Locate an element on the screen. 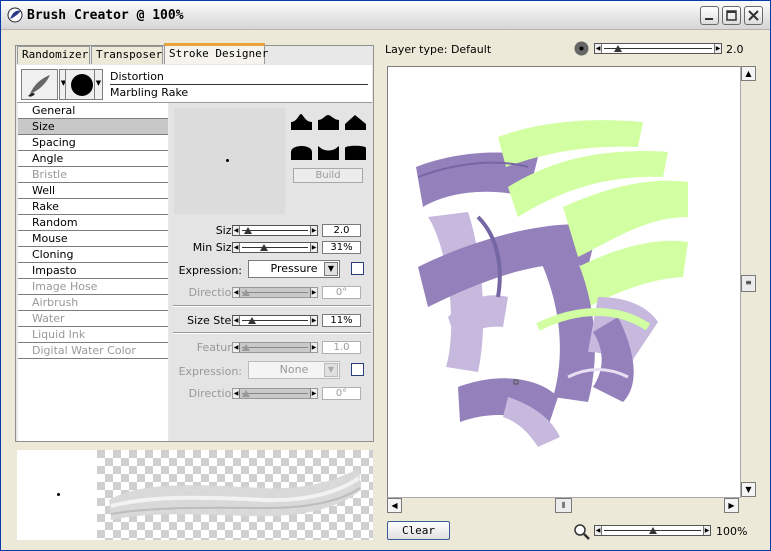 The image size is (771, 551). category-item: Spacing is located at coordinates (93, 143).